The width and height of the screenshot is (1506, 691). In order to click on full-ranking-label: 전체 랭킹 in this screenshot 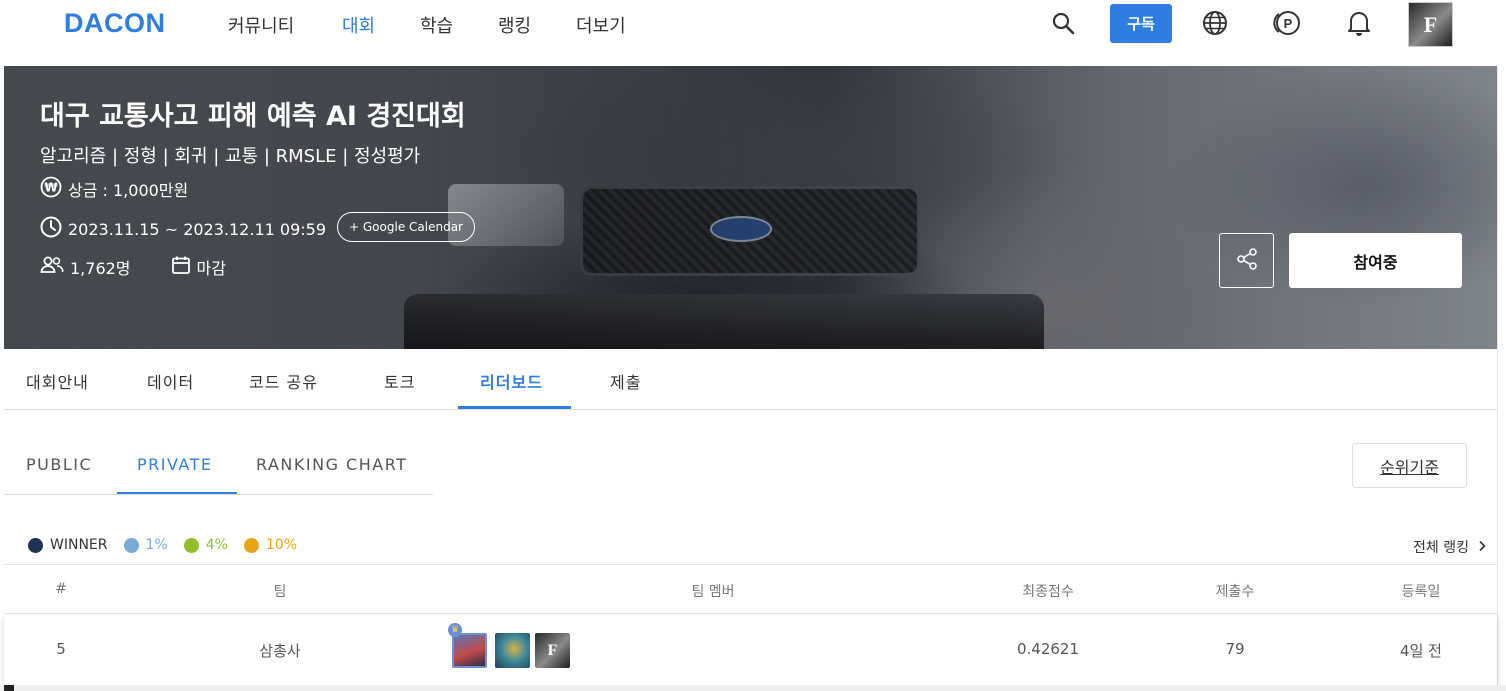, I will do `click(1441, 548)`.